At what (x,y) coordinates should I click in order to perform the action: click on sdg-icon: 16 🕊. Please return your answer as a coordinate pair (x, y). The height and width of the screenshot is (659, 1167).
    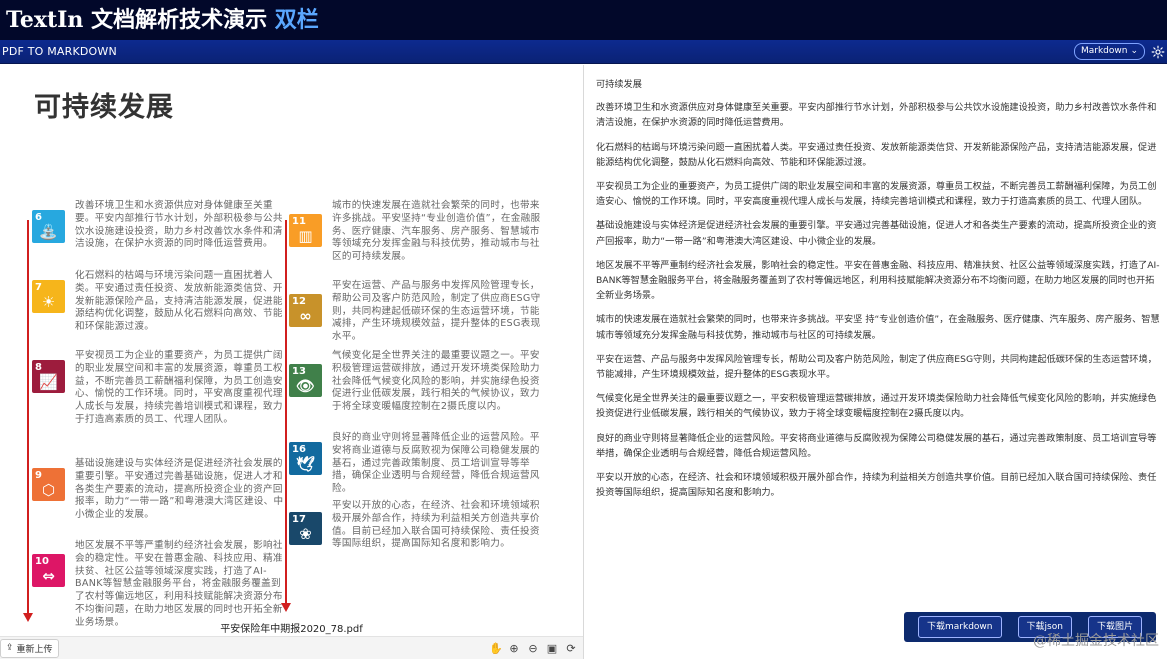
    Looking at the image, I should click on (305, 458).